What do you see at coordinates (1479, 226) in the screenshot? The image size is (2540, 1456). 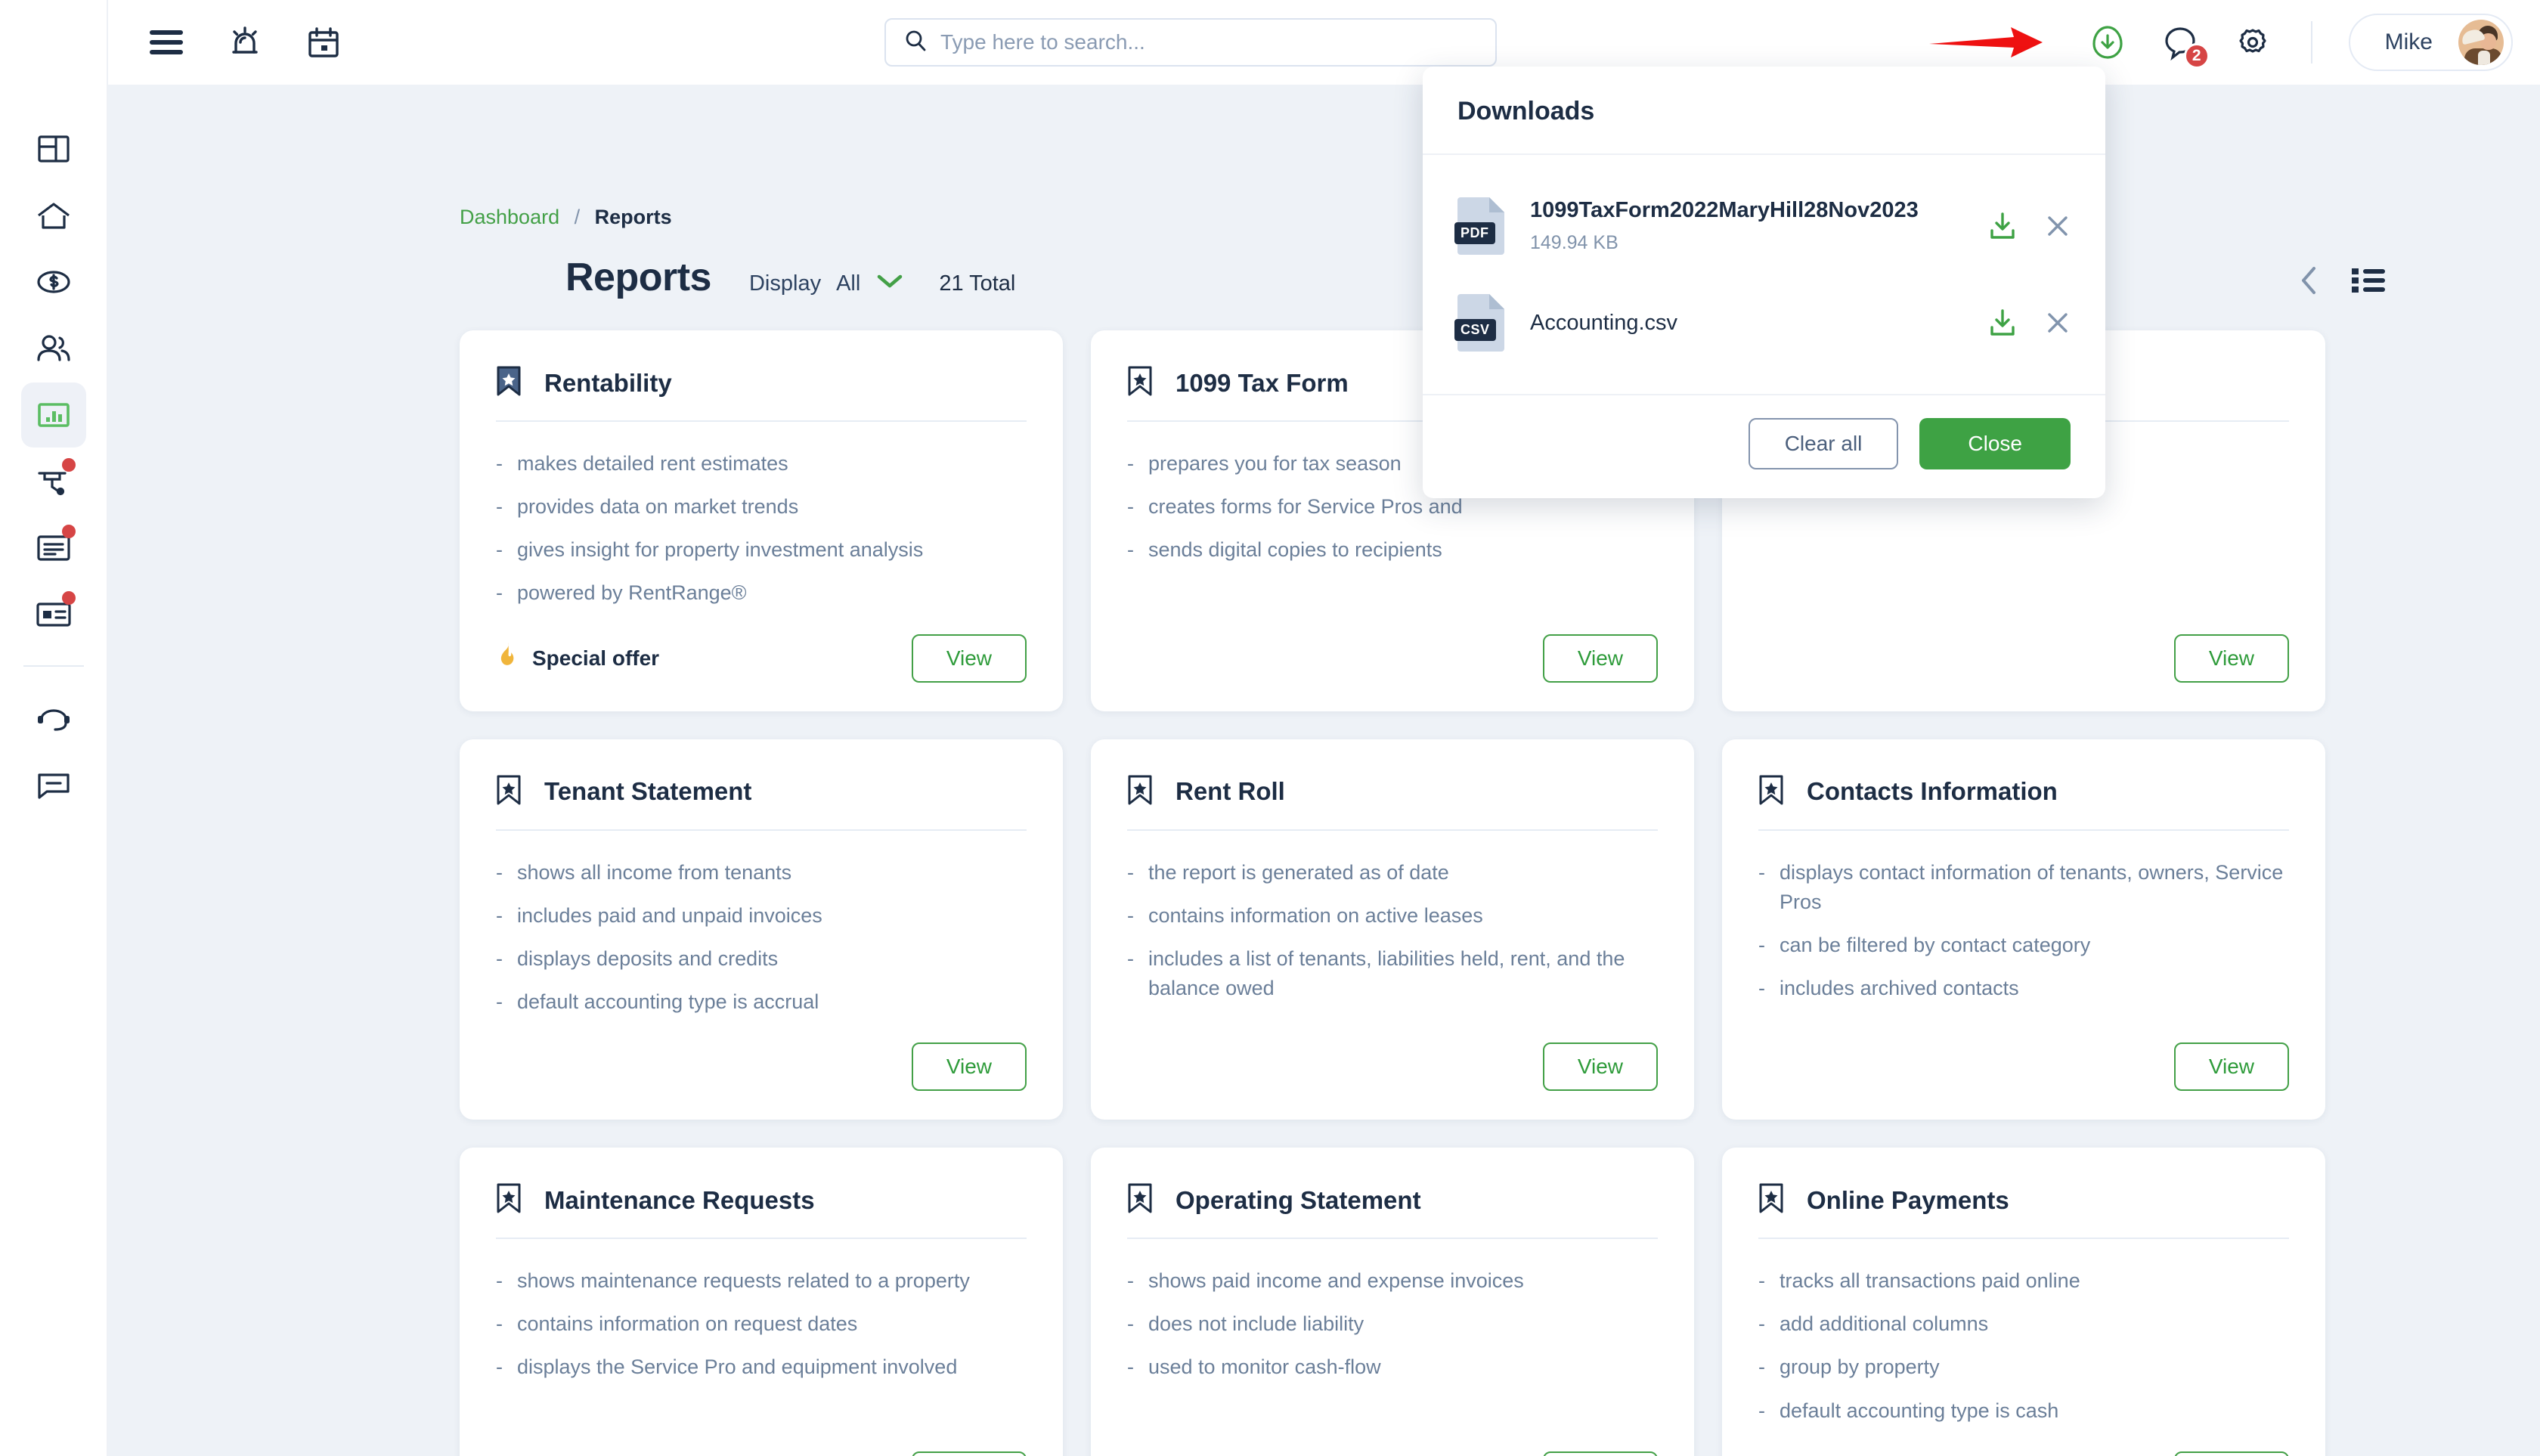 I see `file-type-icon: PDF` at bounding box center [1479, 226].